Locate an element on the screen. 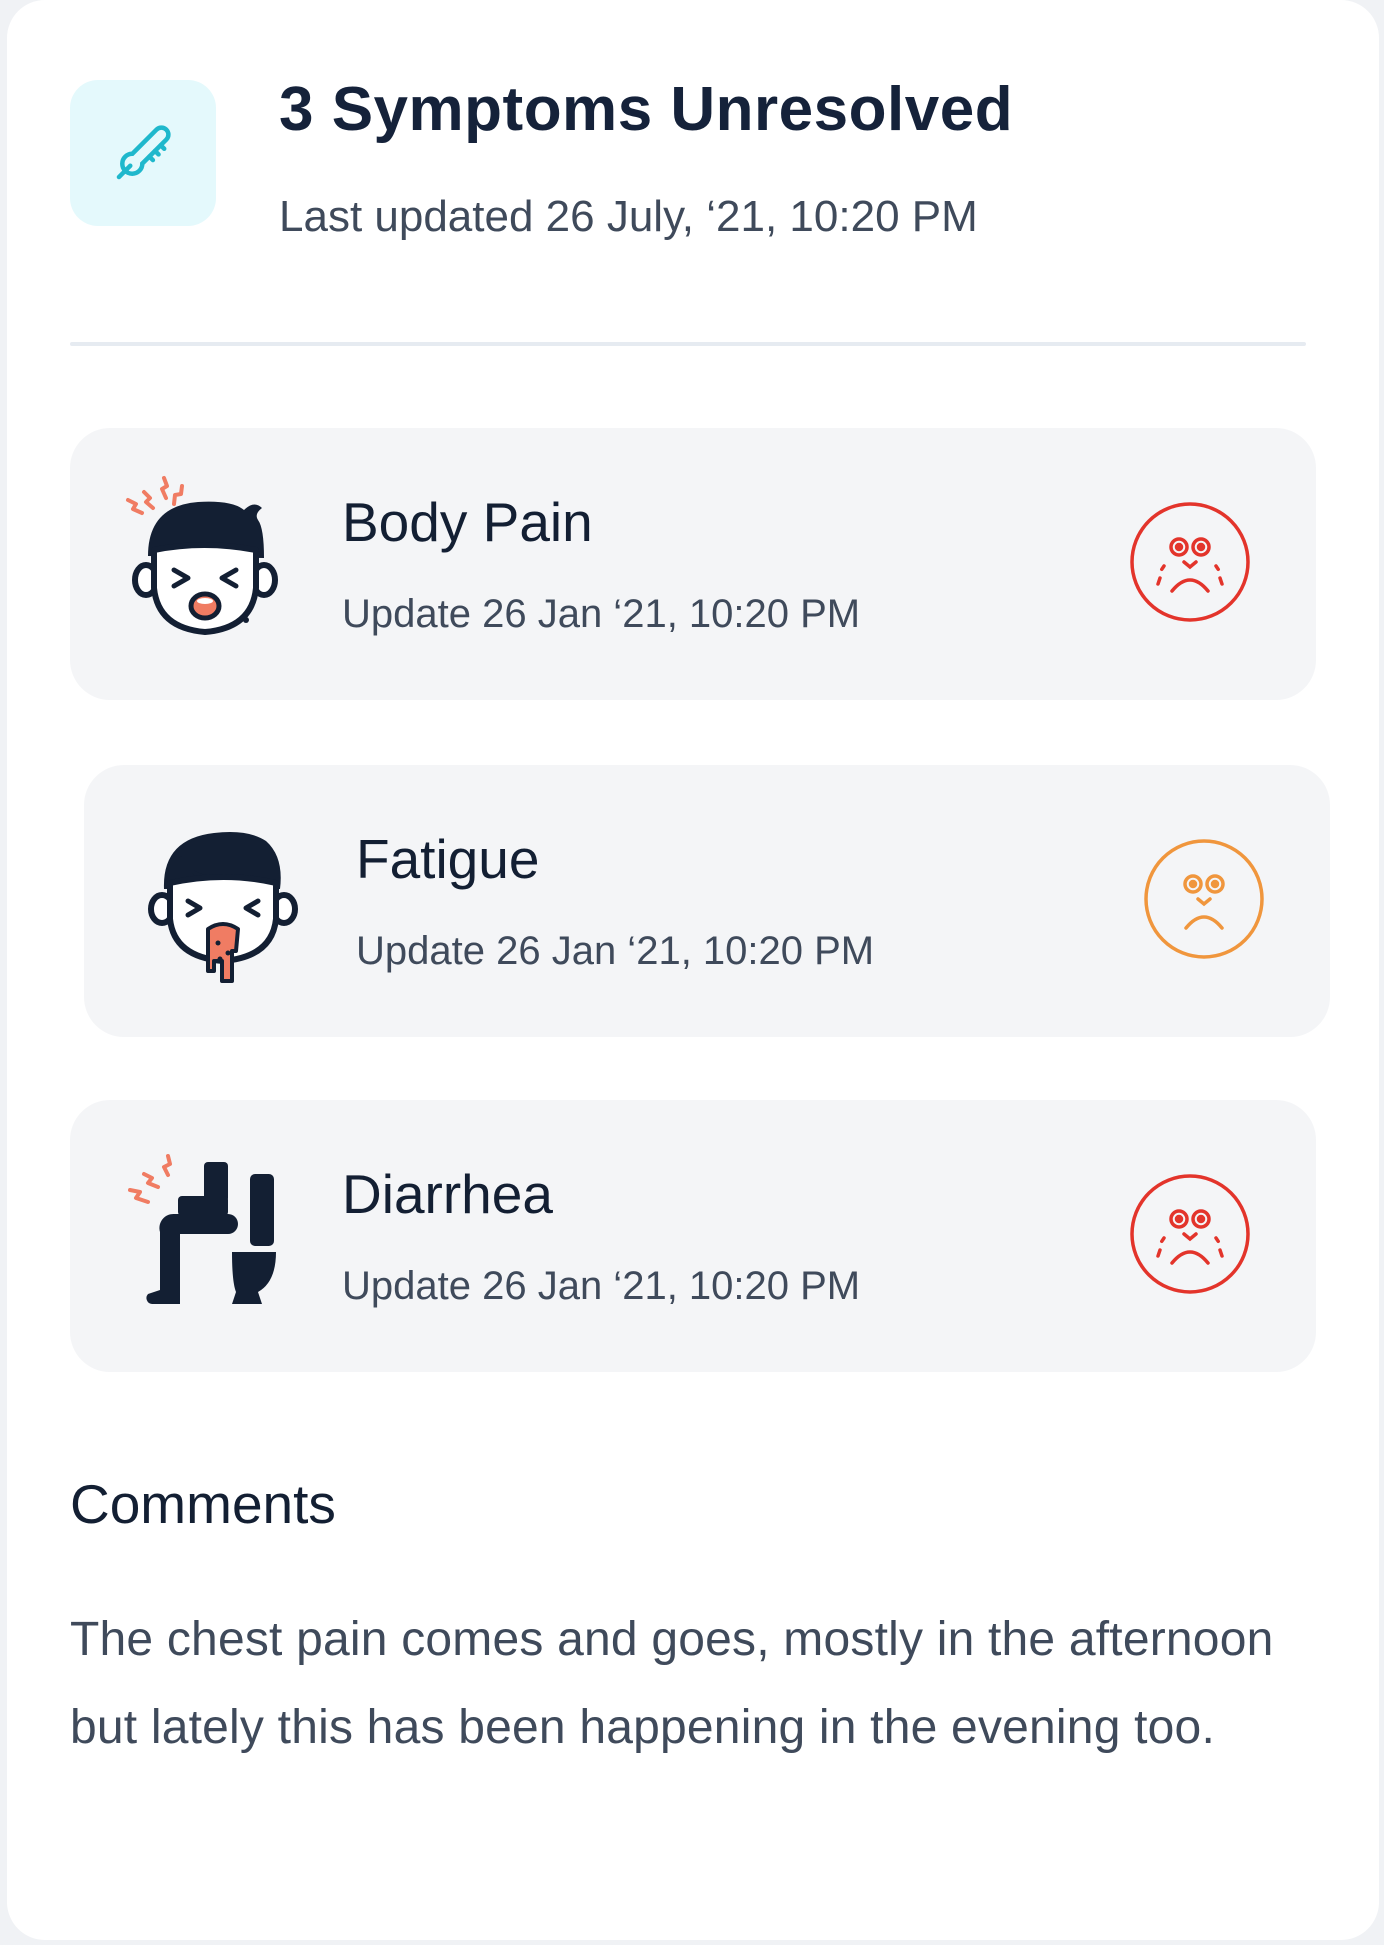  divider is located at coordinates (688, 344).